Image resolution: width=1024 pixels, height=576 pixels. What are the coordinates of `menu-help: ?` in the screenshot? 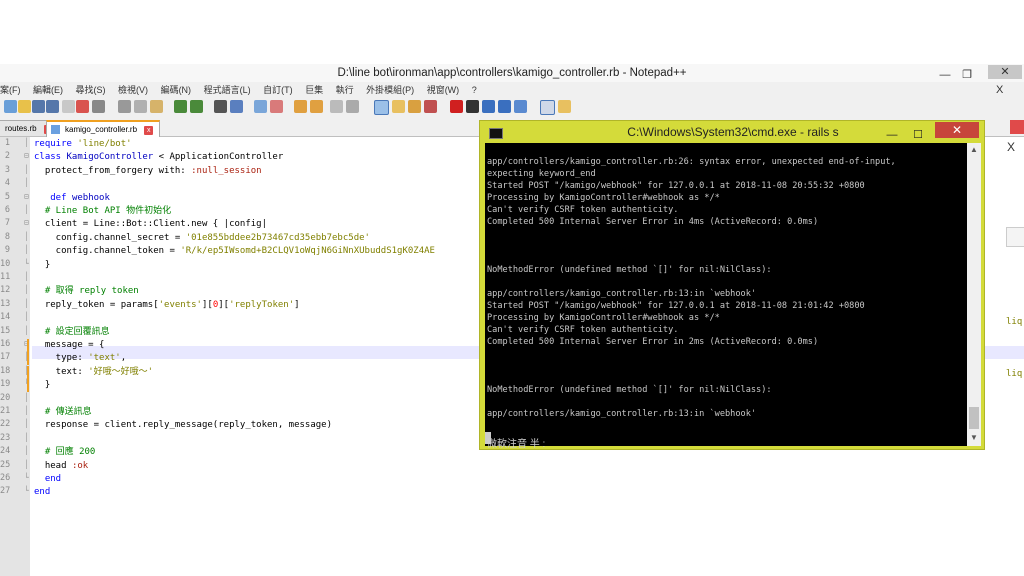 It's located at (474, 90).